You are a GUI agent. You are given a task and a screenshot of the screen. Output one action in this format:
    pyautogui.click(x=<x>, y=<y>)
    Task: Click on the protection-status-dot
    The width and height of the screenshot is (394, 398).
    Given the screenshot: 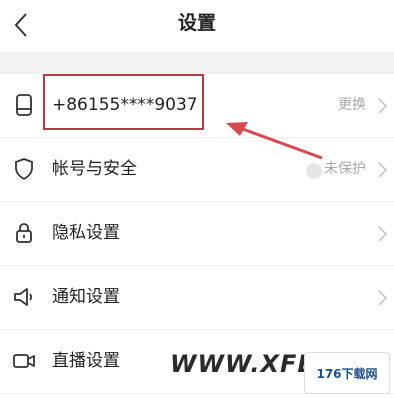 What is the action you would take?
    pyautogui.click(x=314, y=171)
    